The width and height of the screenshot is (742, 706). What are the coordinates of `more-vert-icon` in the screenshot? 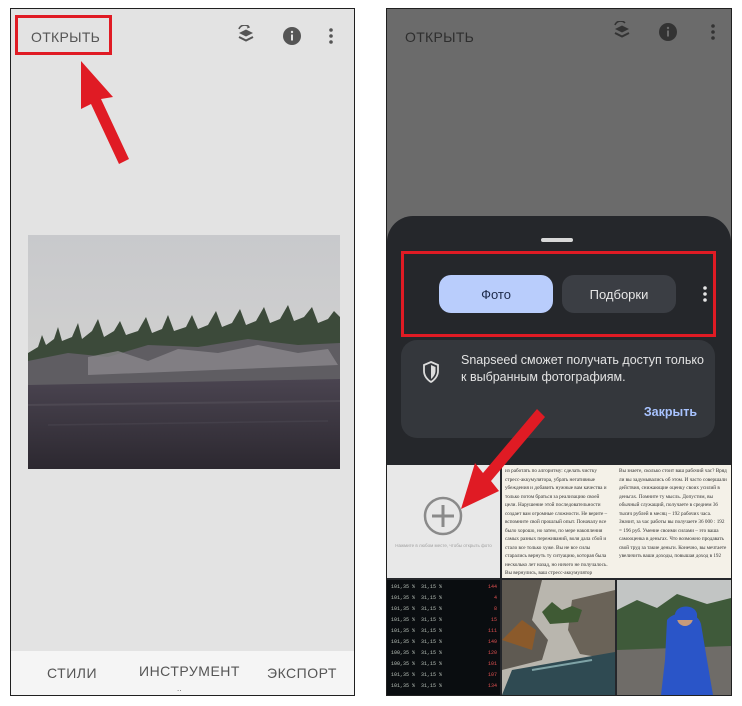 It's located at (331, 36).